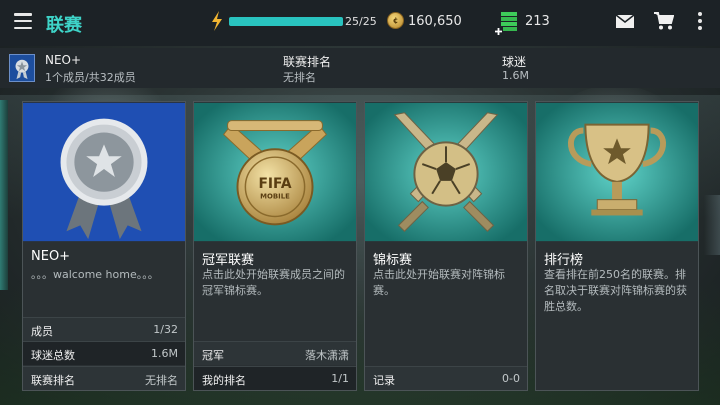  Describe the element at coordinates (53, 355) in the screenshot. I see `stat-label: 球迷总数` at that location.